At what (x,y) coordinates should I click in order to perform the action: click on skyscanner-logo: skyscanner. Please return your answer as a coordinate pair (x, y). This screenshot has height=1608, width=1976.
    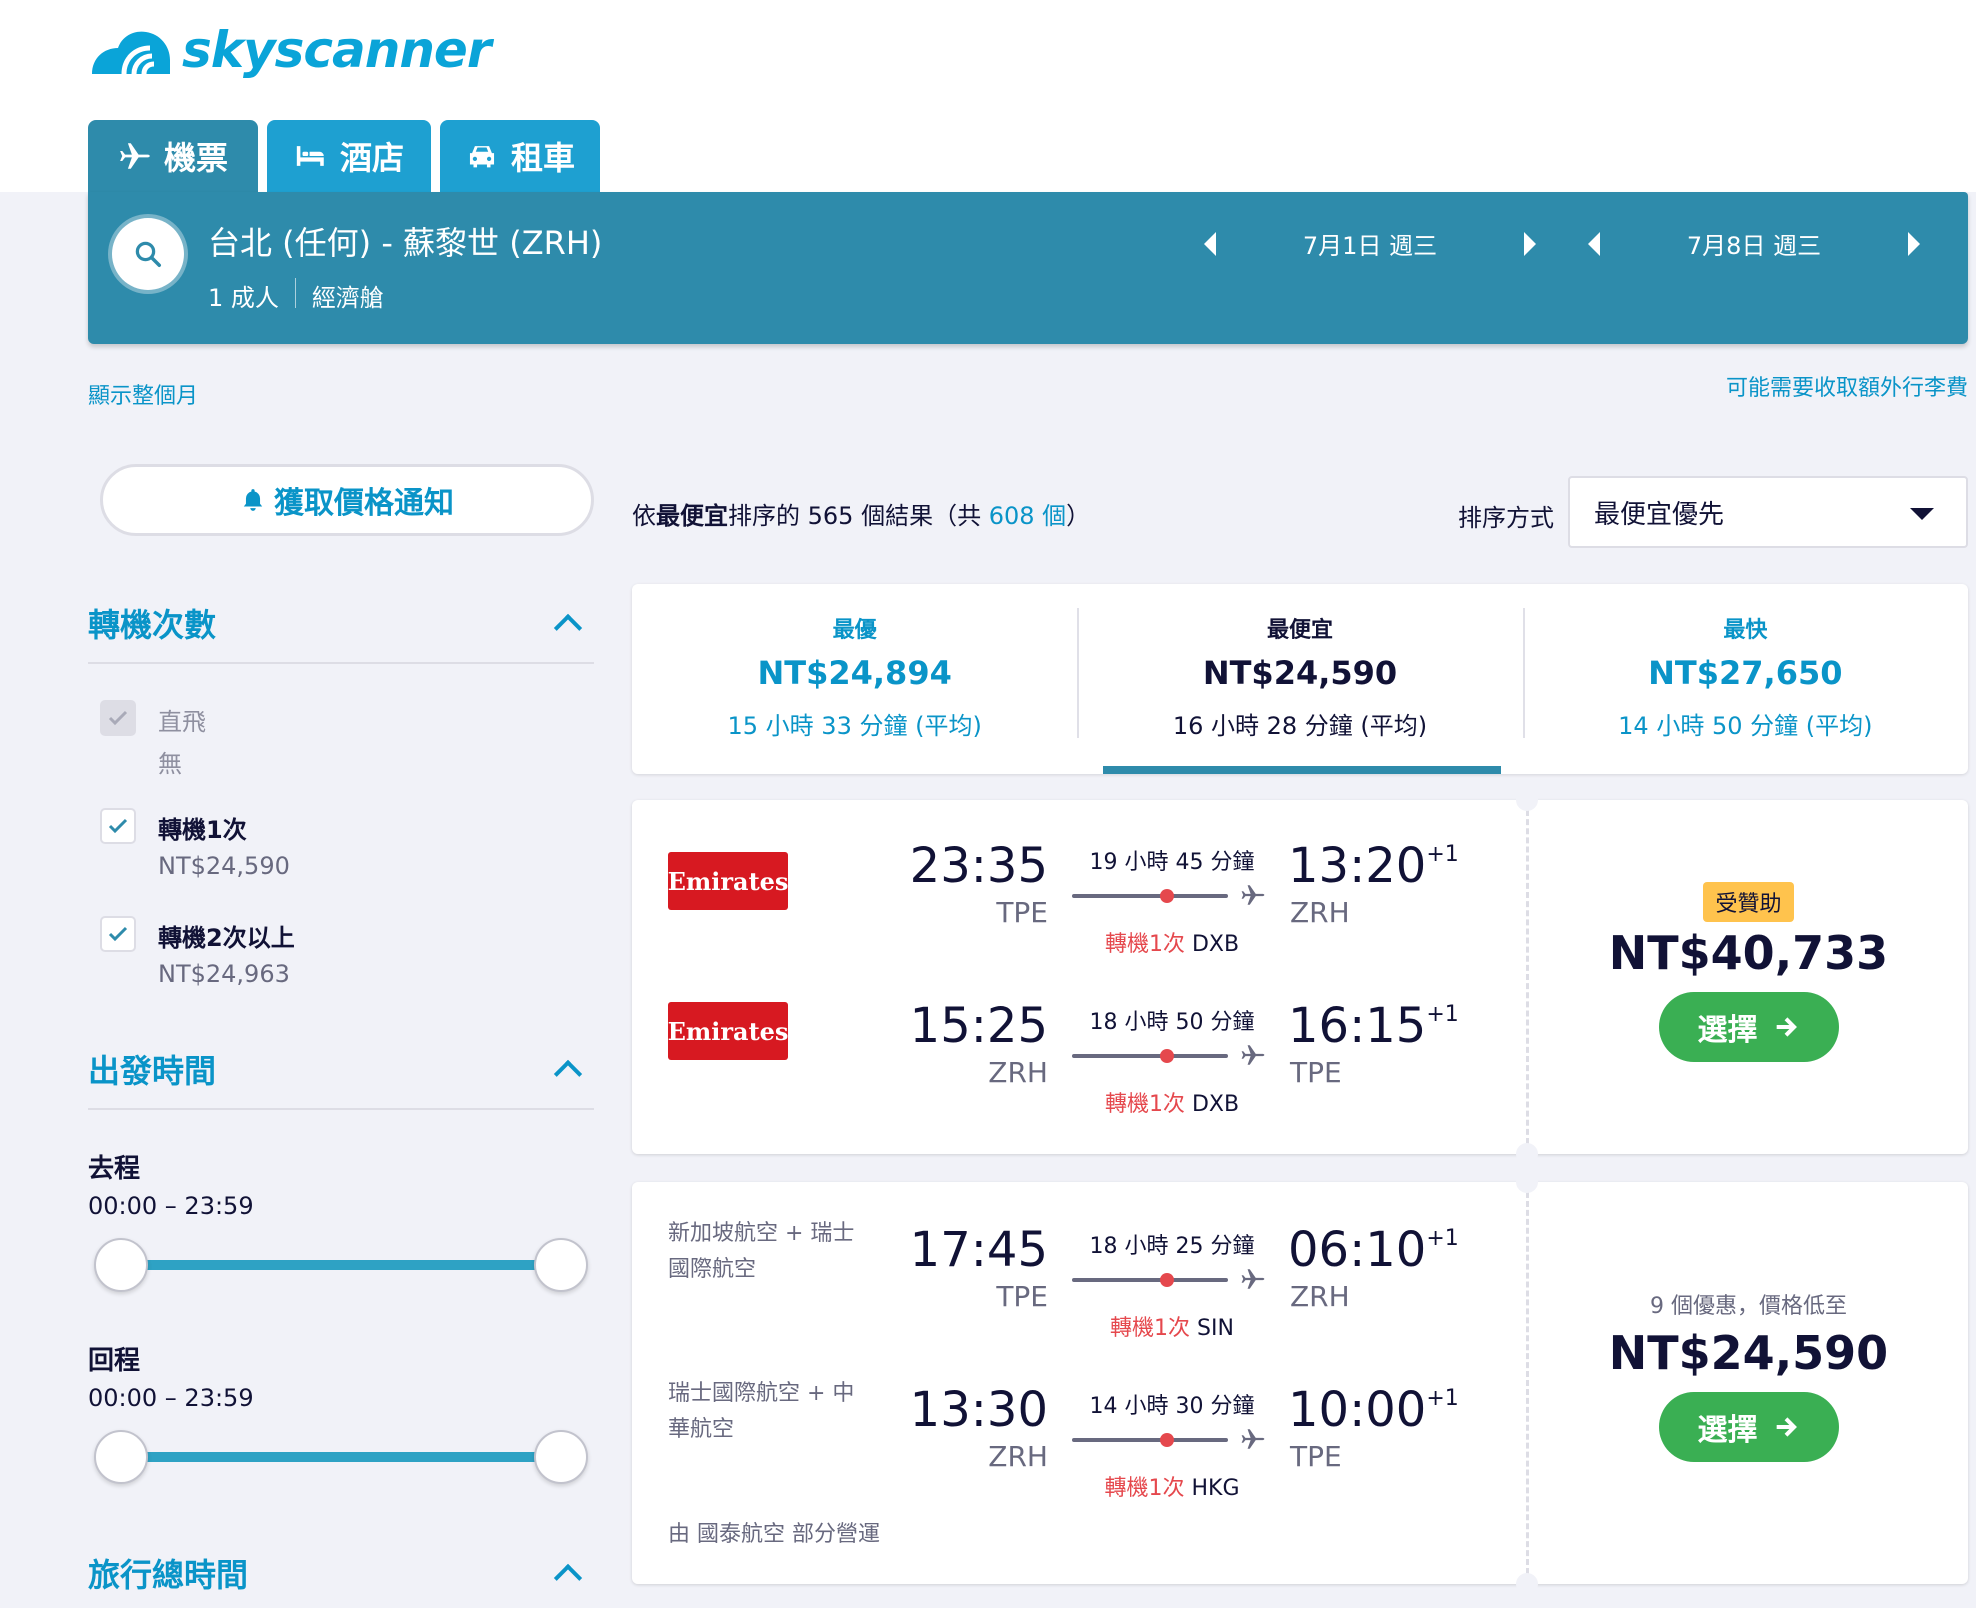
    Looking at the image, I should click on (289, 50).